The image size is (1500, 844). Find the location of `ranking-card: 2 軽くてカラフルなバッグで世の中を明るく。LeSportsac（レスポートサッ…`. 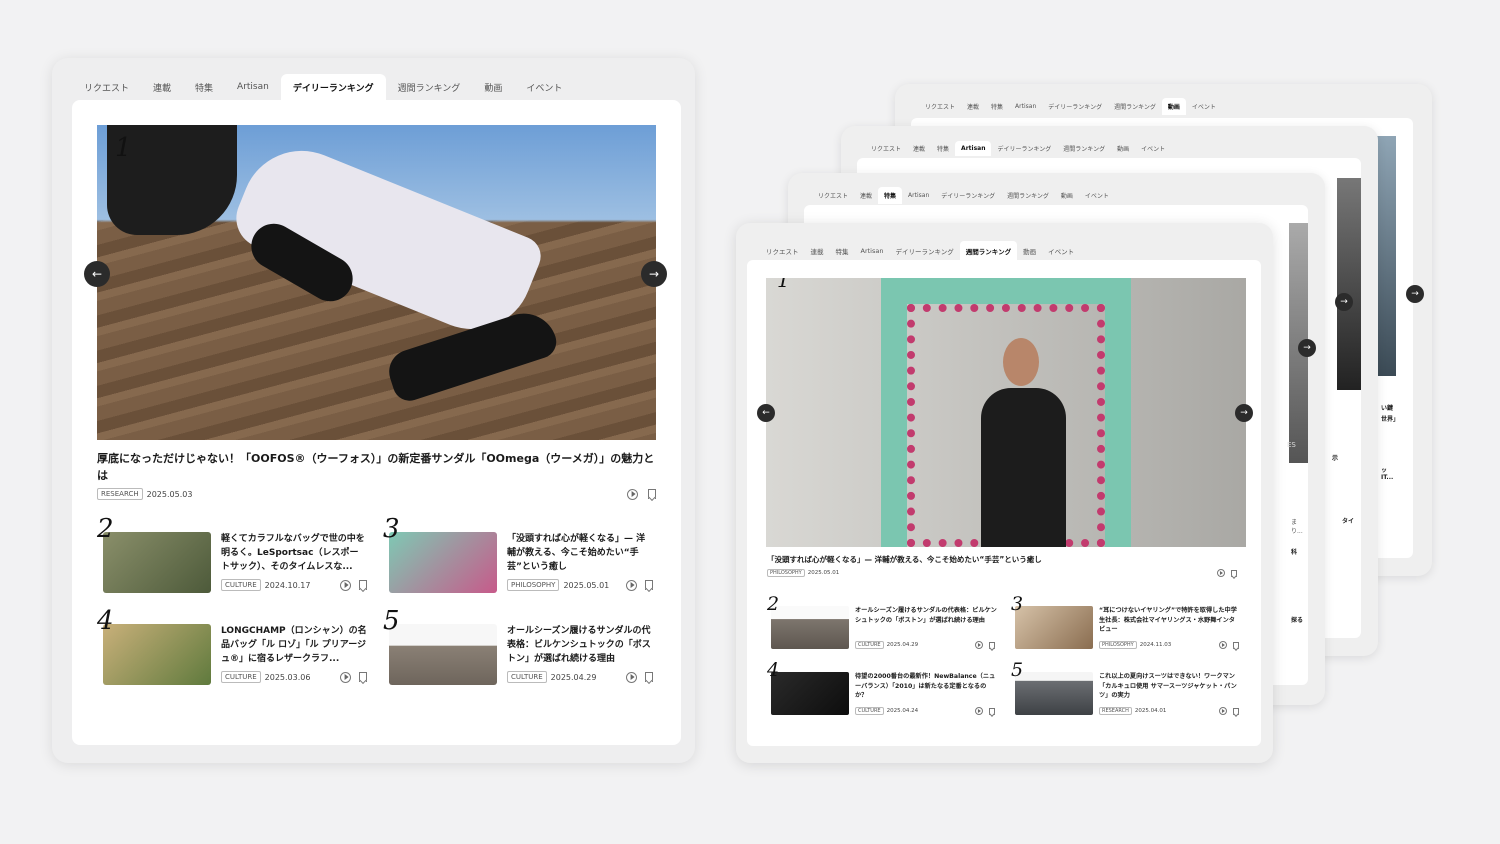

ranking-card: 2 軽くてカラフルなバッグで世の中を明るく。LeSportsac（レスポートサッ… is located at coordinates (232, 555).